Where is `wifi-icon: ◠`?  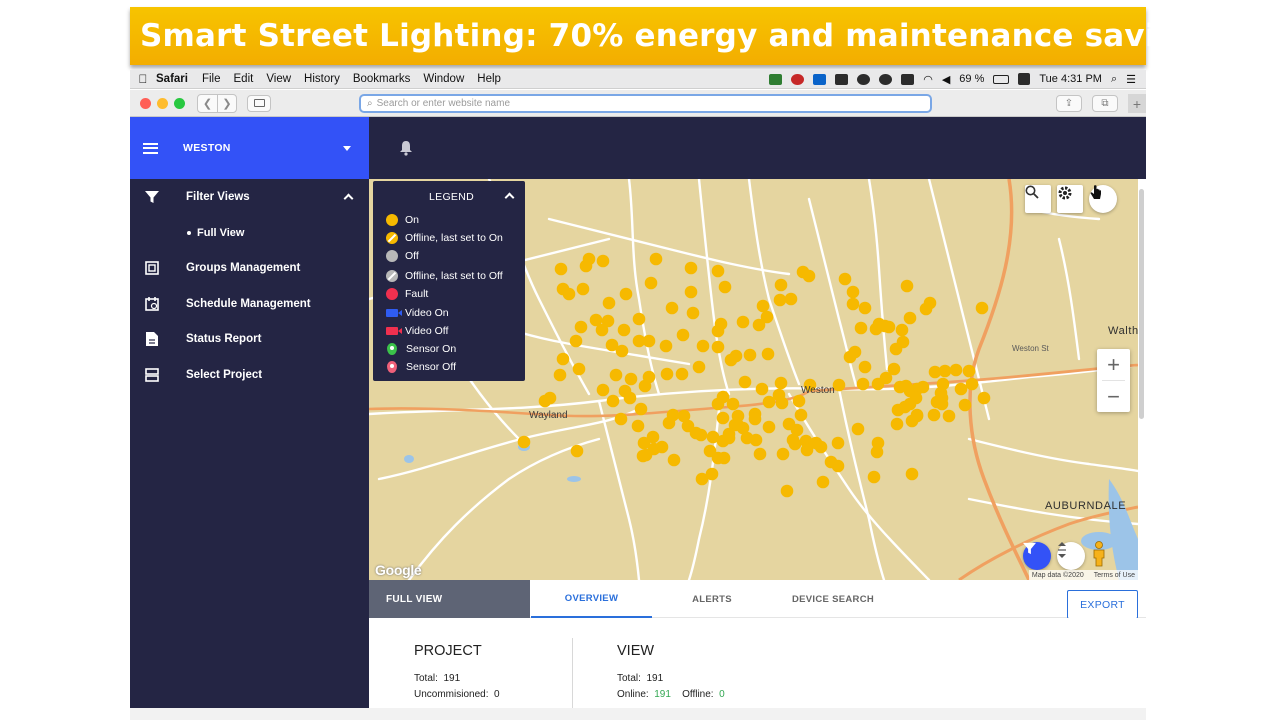
wifi-icon: ◠ is located at coordinates (928, 79).